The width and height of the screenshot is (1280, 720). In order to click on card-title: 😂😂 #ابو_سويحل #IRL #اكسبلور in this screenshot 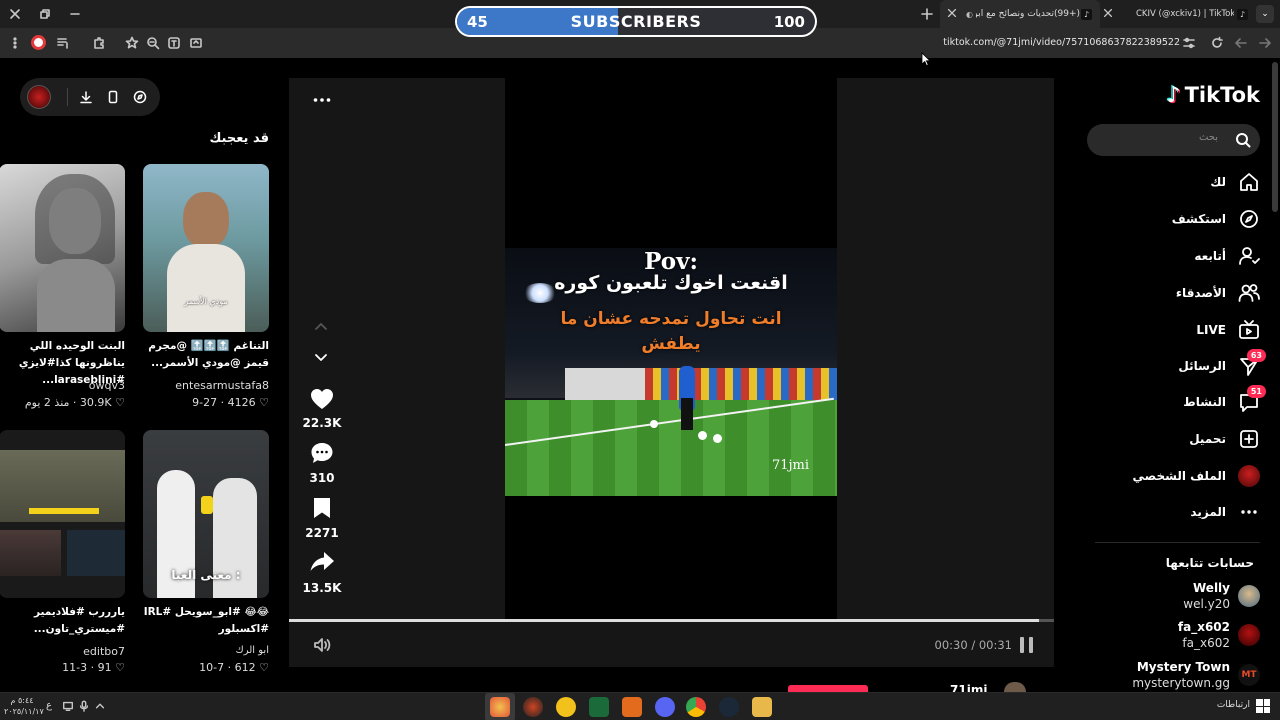, I will do `click(206, 621)`.